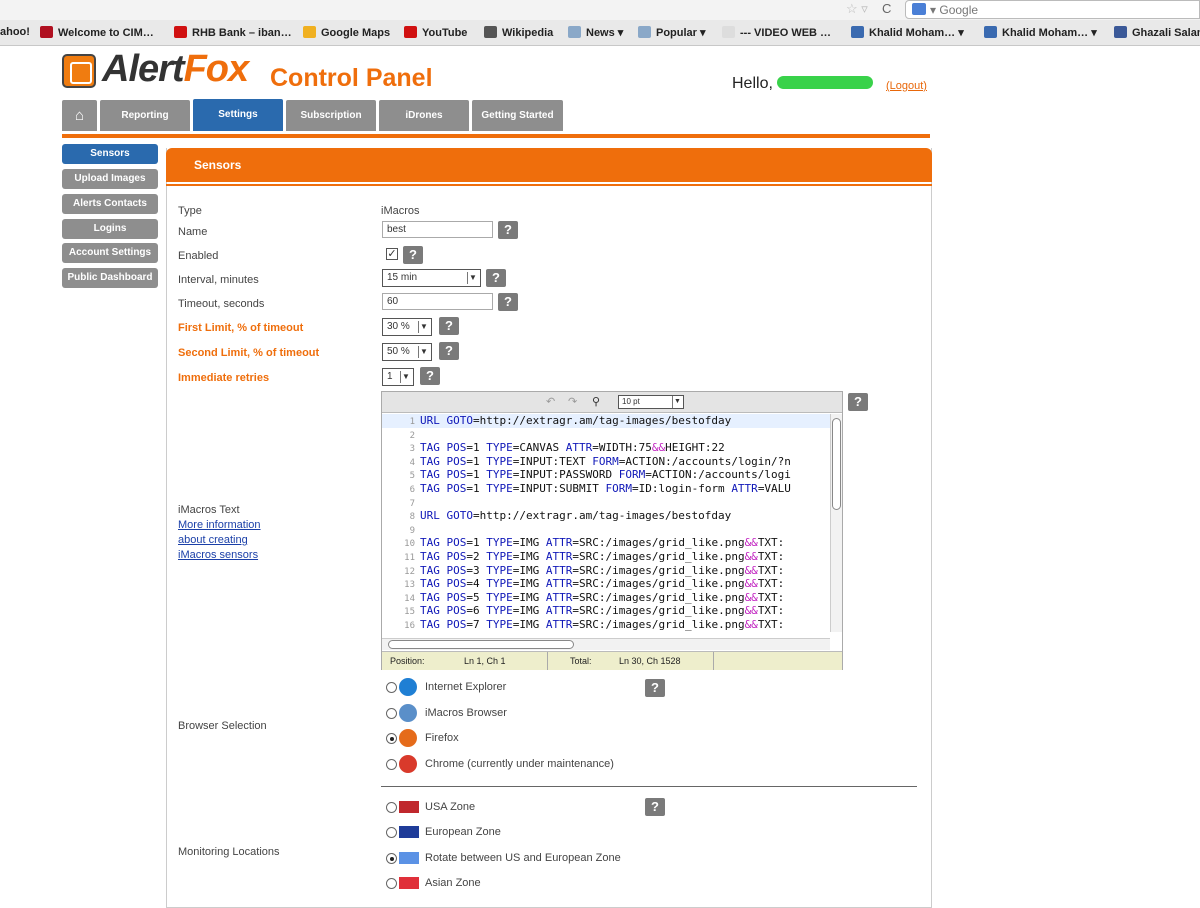 This screenshot has height=908, width=1200. What do you see at coordinates (449, 351) in the screenshot?
I see `second-limit-help-button: ?` at bounding box center [449, 351].